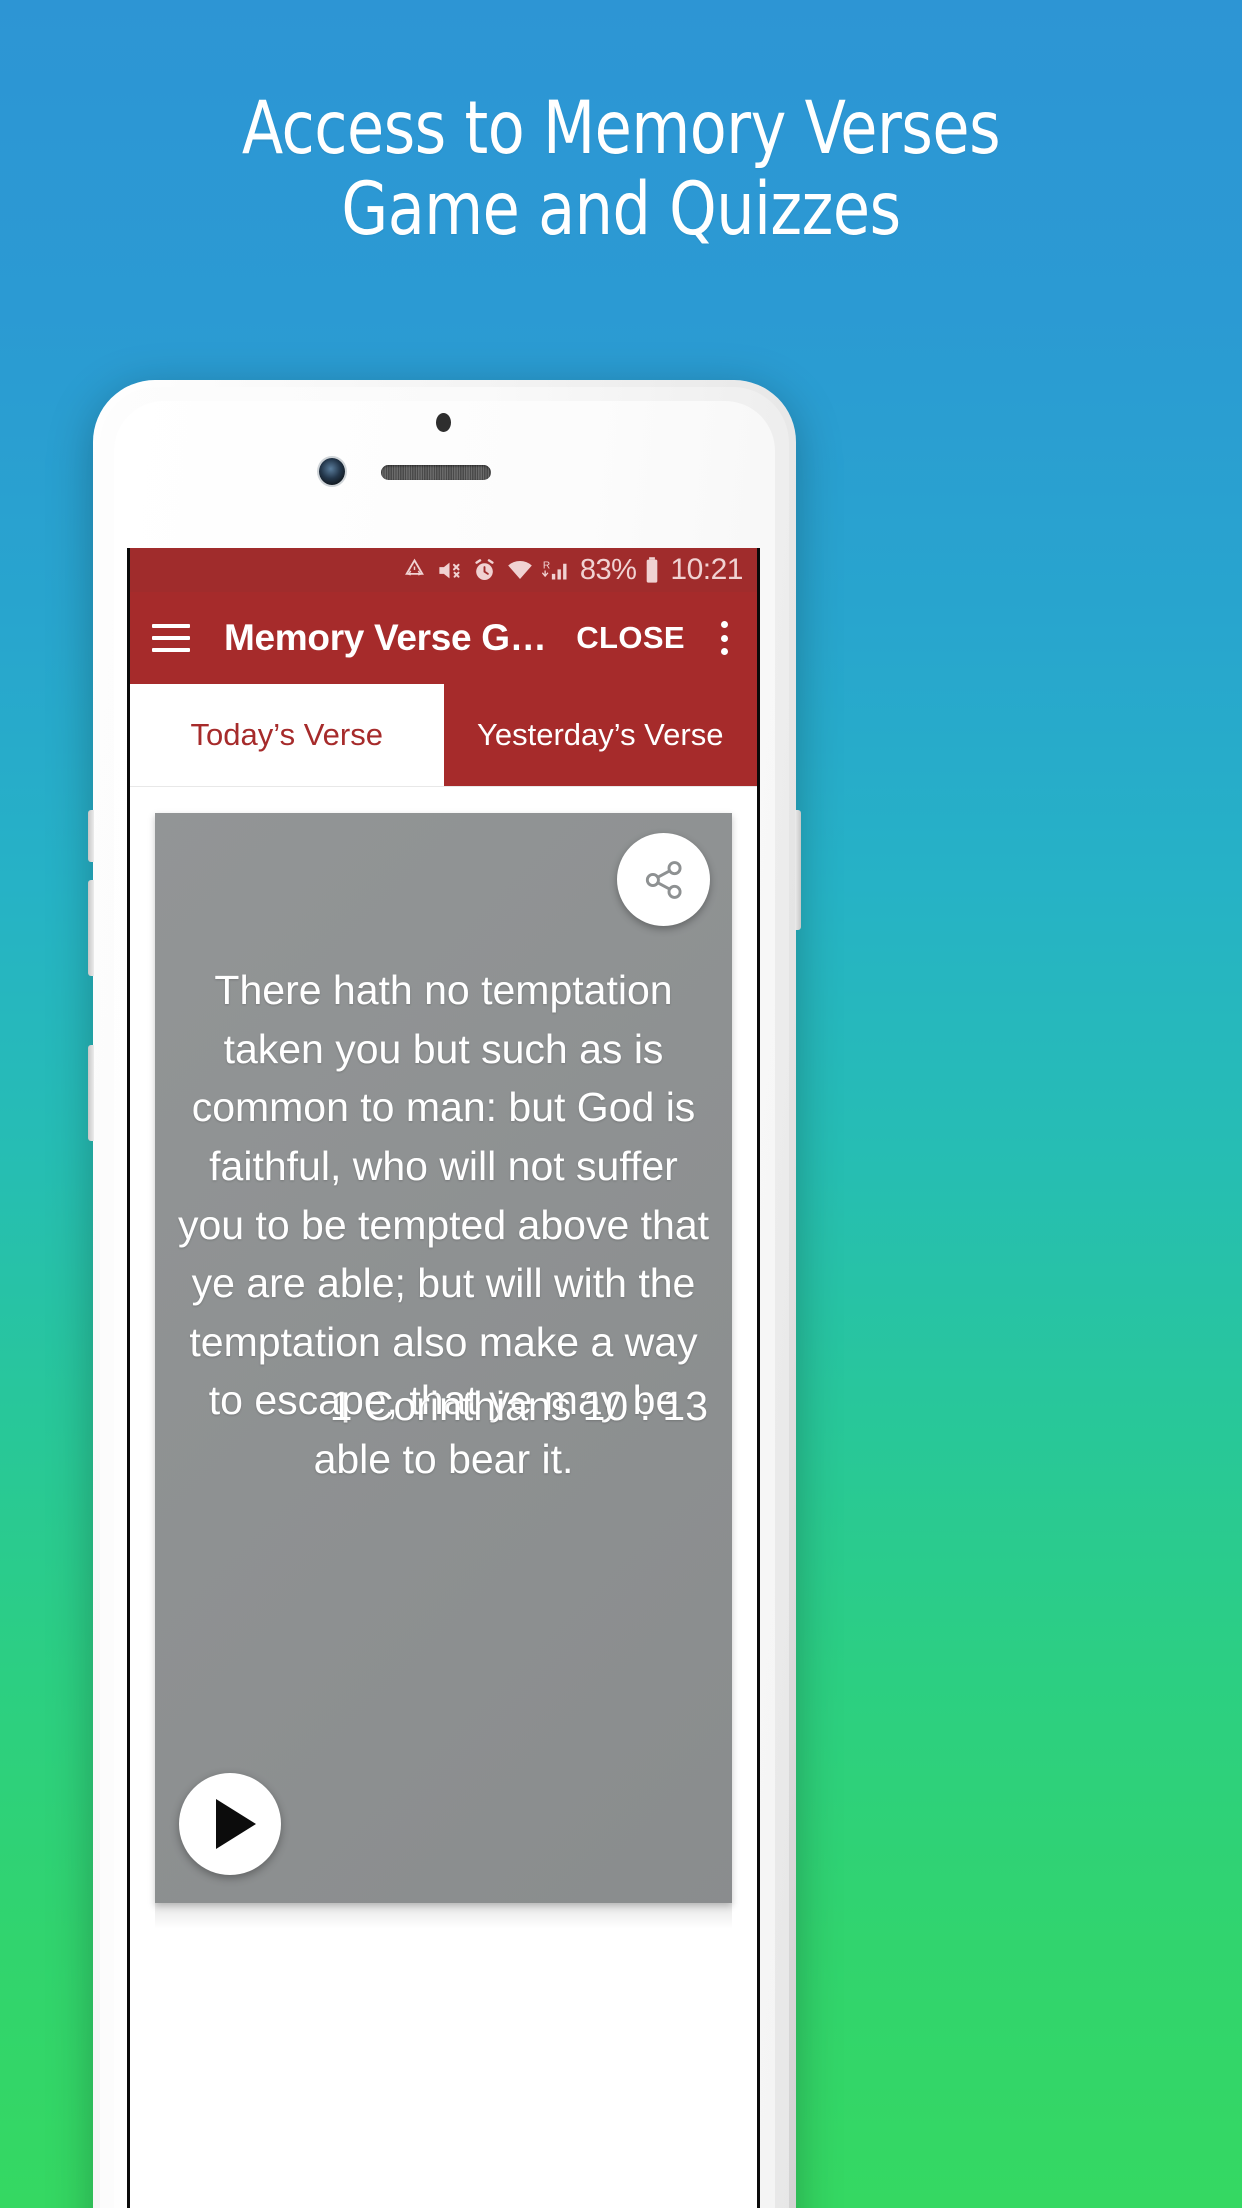 The height and width of the screenshot is (2208, 1242). Describe the element at coordinates (443, 1916) in the screenshot. I see `card-shadow` at that location.